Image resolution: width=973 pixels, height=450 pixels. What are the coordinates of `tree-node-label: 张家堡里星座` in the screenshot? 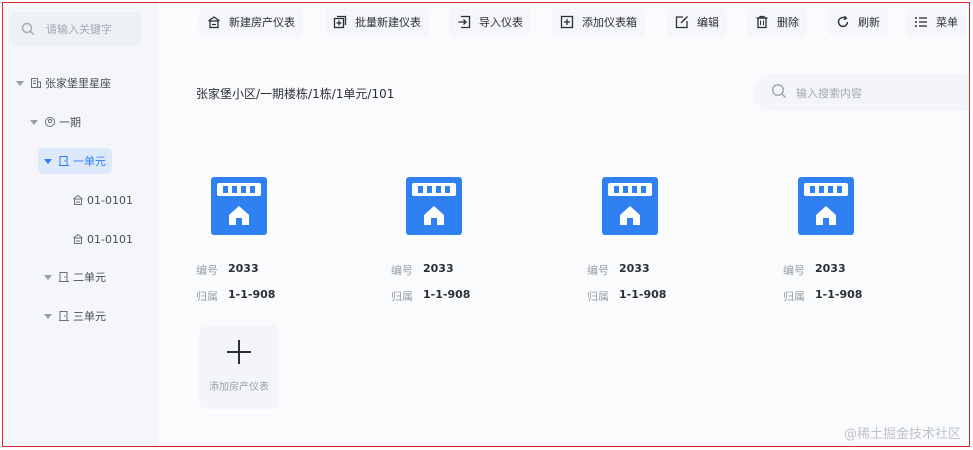 It's located at (78, 83).